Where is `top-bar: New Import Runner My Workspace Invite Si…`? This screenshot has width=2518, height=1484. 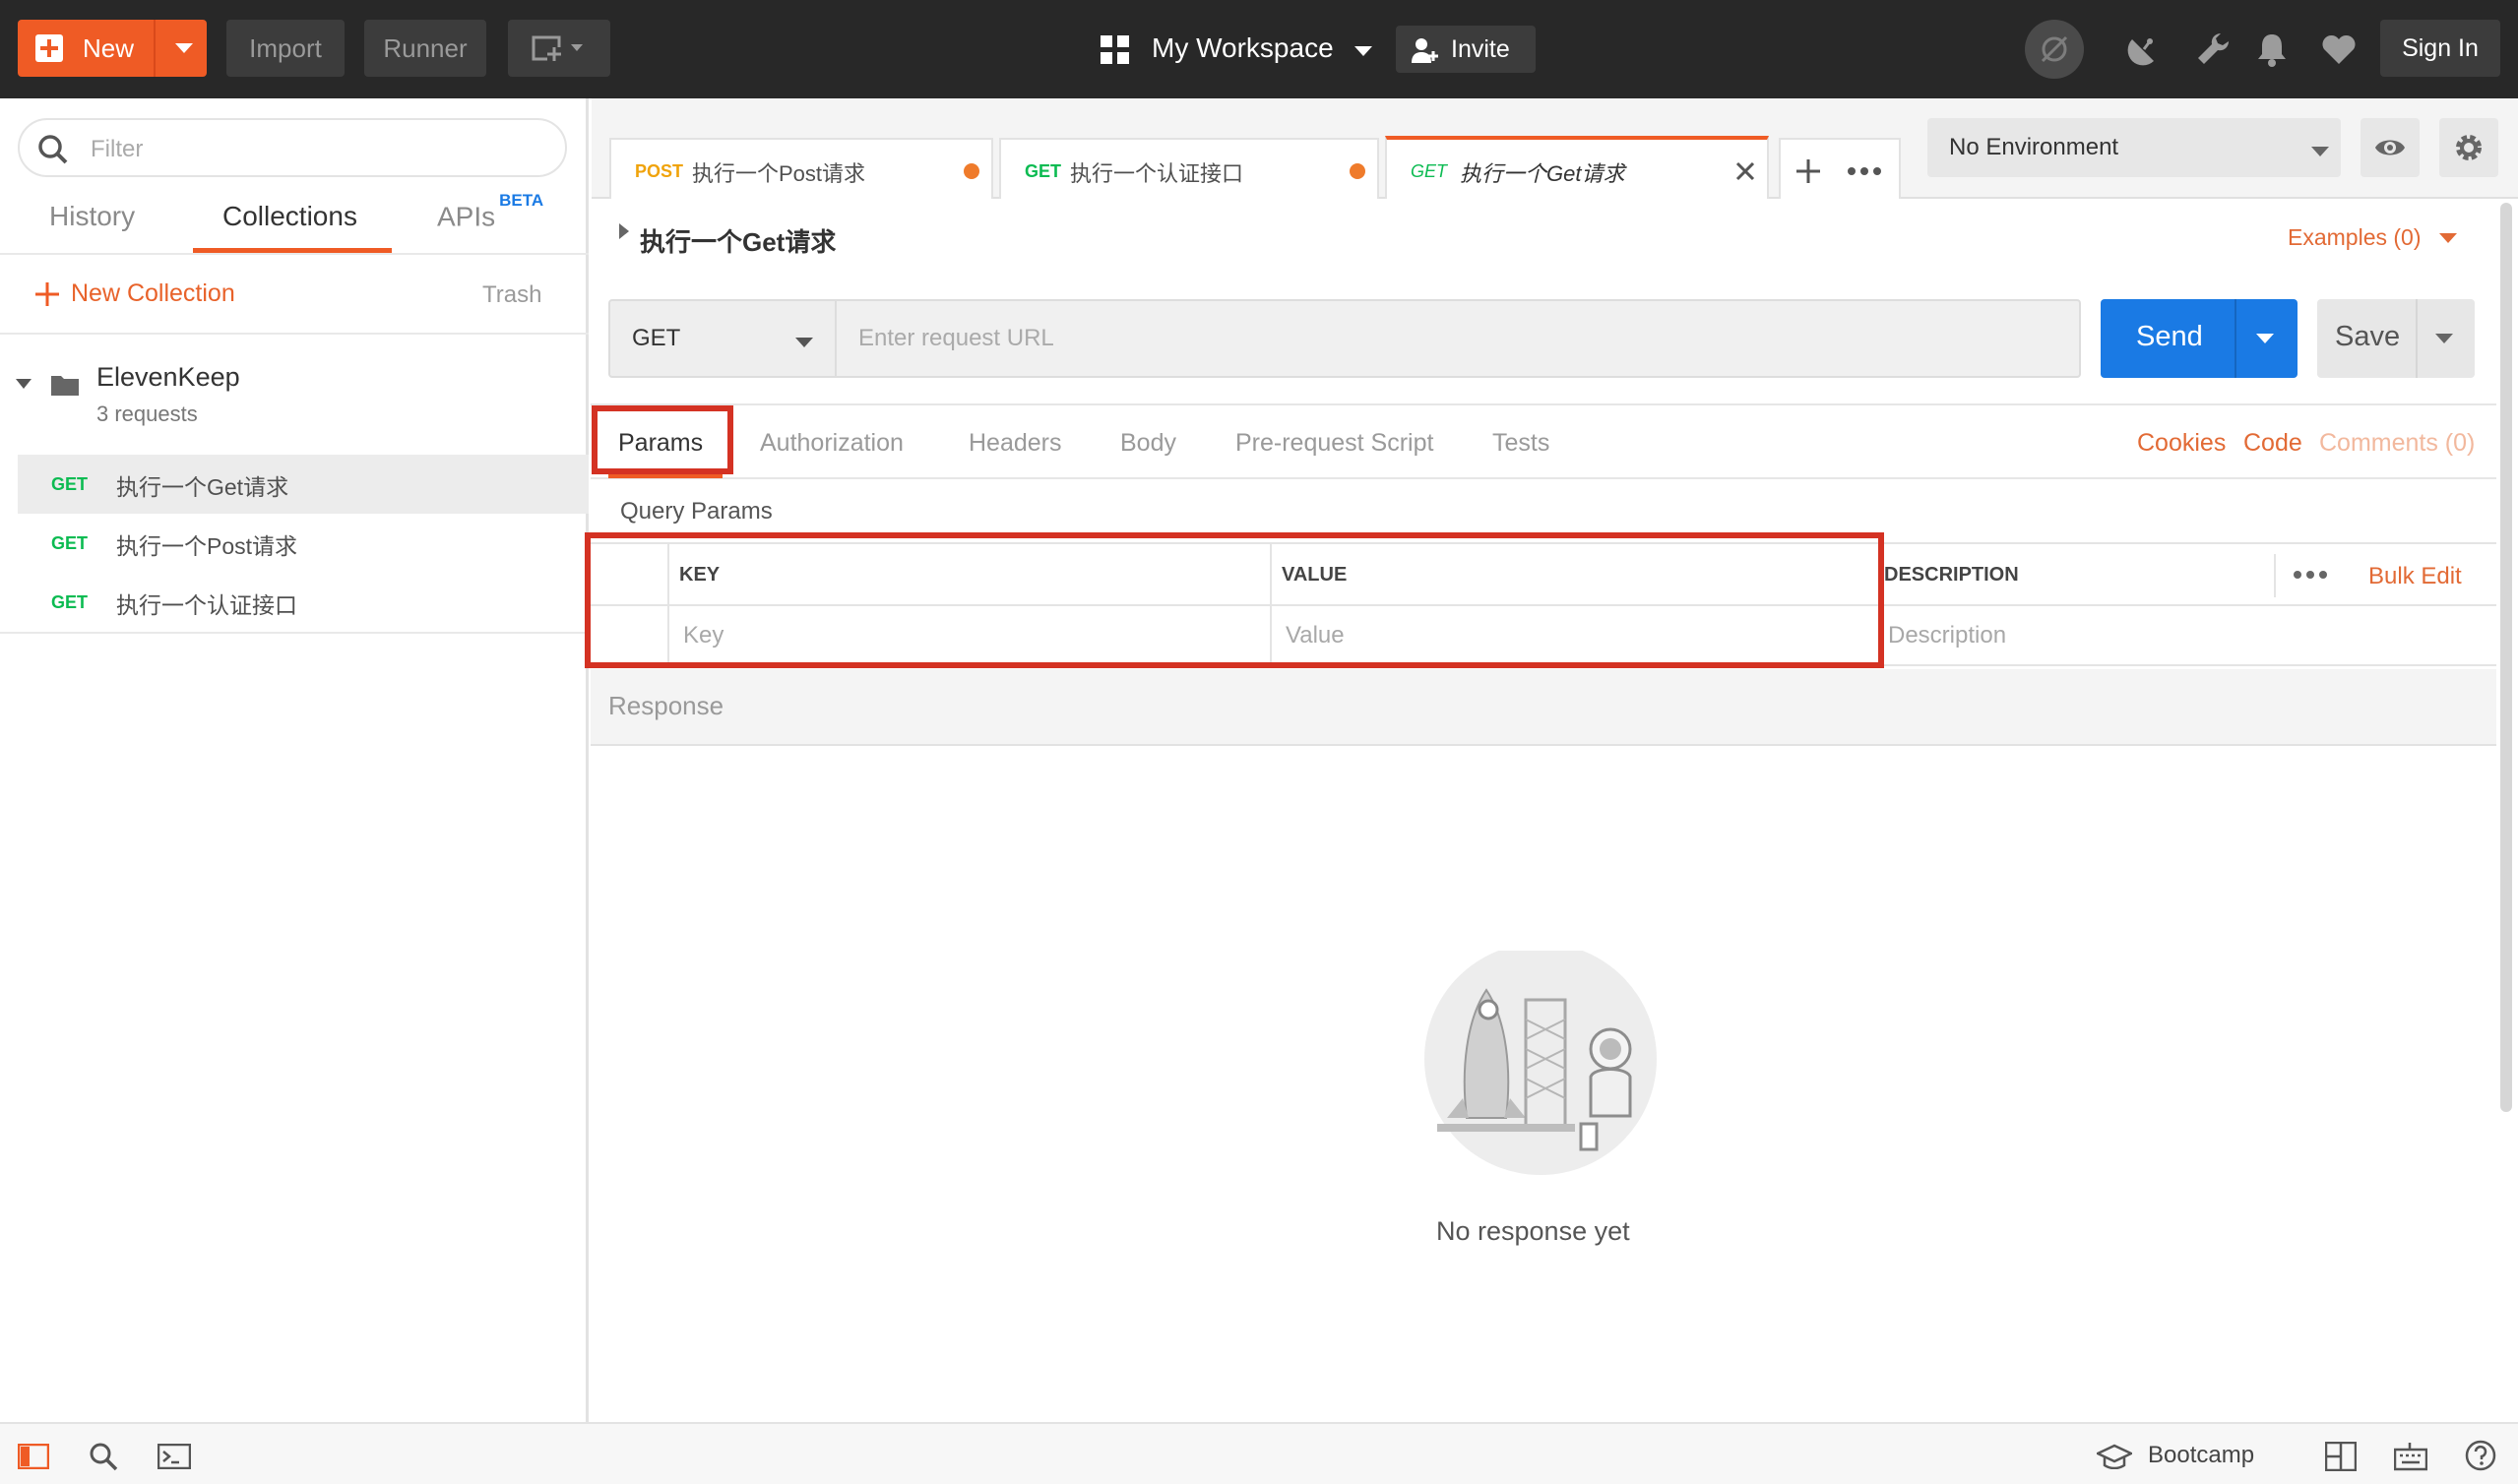 top-bar: New Import Runner My Workspace Invite Si… is located at coordinates (1259, 49).